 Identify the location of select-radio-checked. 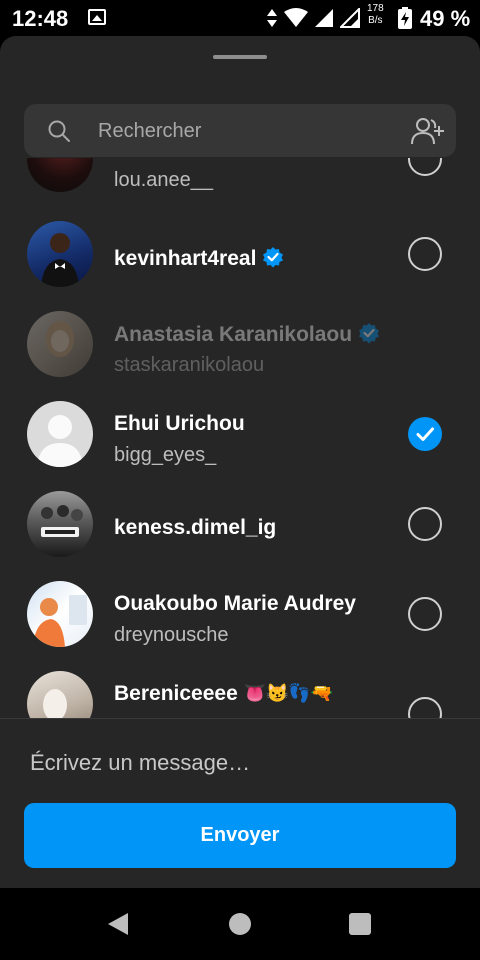
(425, 434).